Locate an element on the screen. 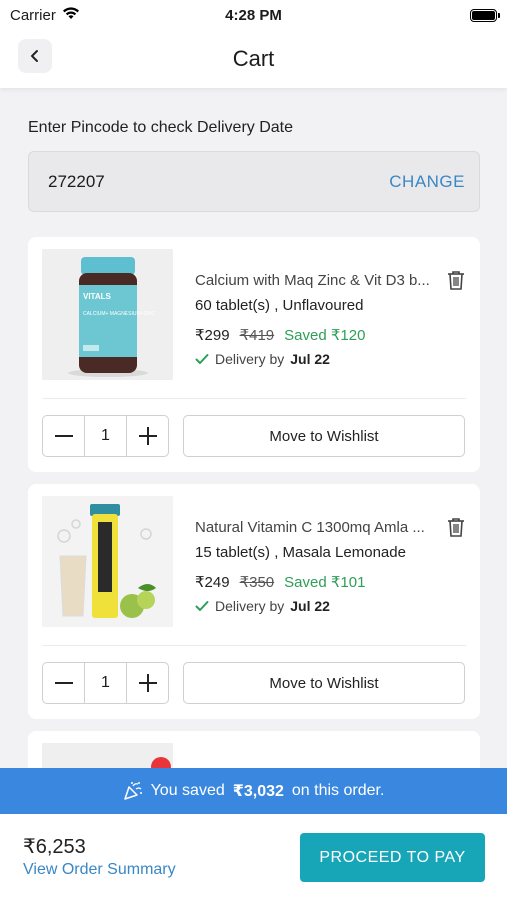 This screenshot has height=900, width=507. status-bar: Carrier 4:28 PM is located at coordinates (253, 15).